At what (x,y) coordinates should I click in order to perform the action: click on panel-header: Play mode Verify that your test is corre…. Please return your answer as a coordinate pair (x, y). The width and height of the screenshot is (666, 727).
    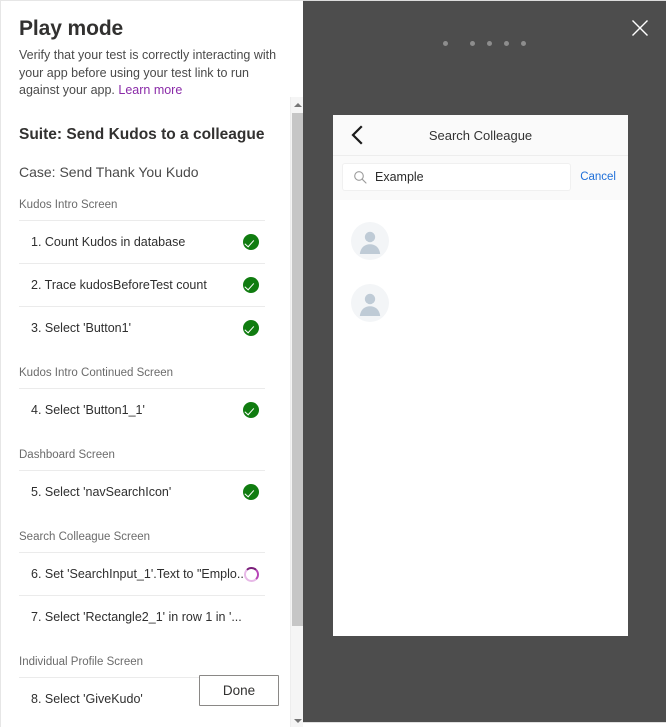
    Looking at the image, I should click on (152, 50).